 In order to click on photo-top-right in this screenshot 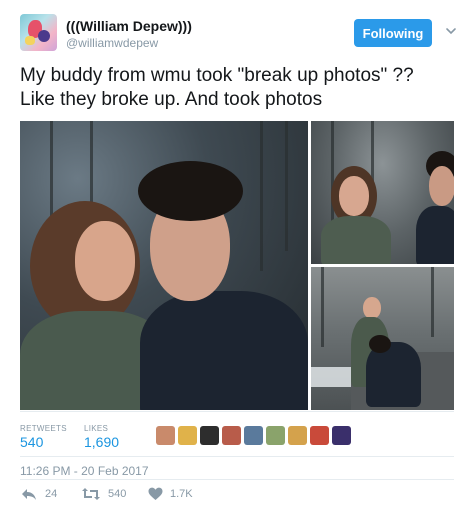, I will do `click(382, 192)`.